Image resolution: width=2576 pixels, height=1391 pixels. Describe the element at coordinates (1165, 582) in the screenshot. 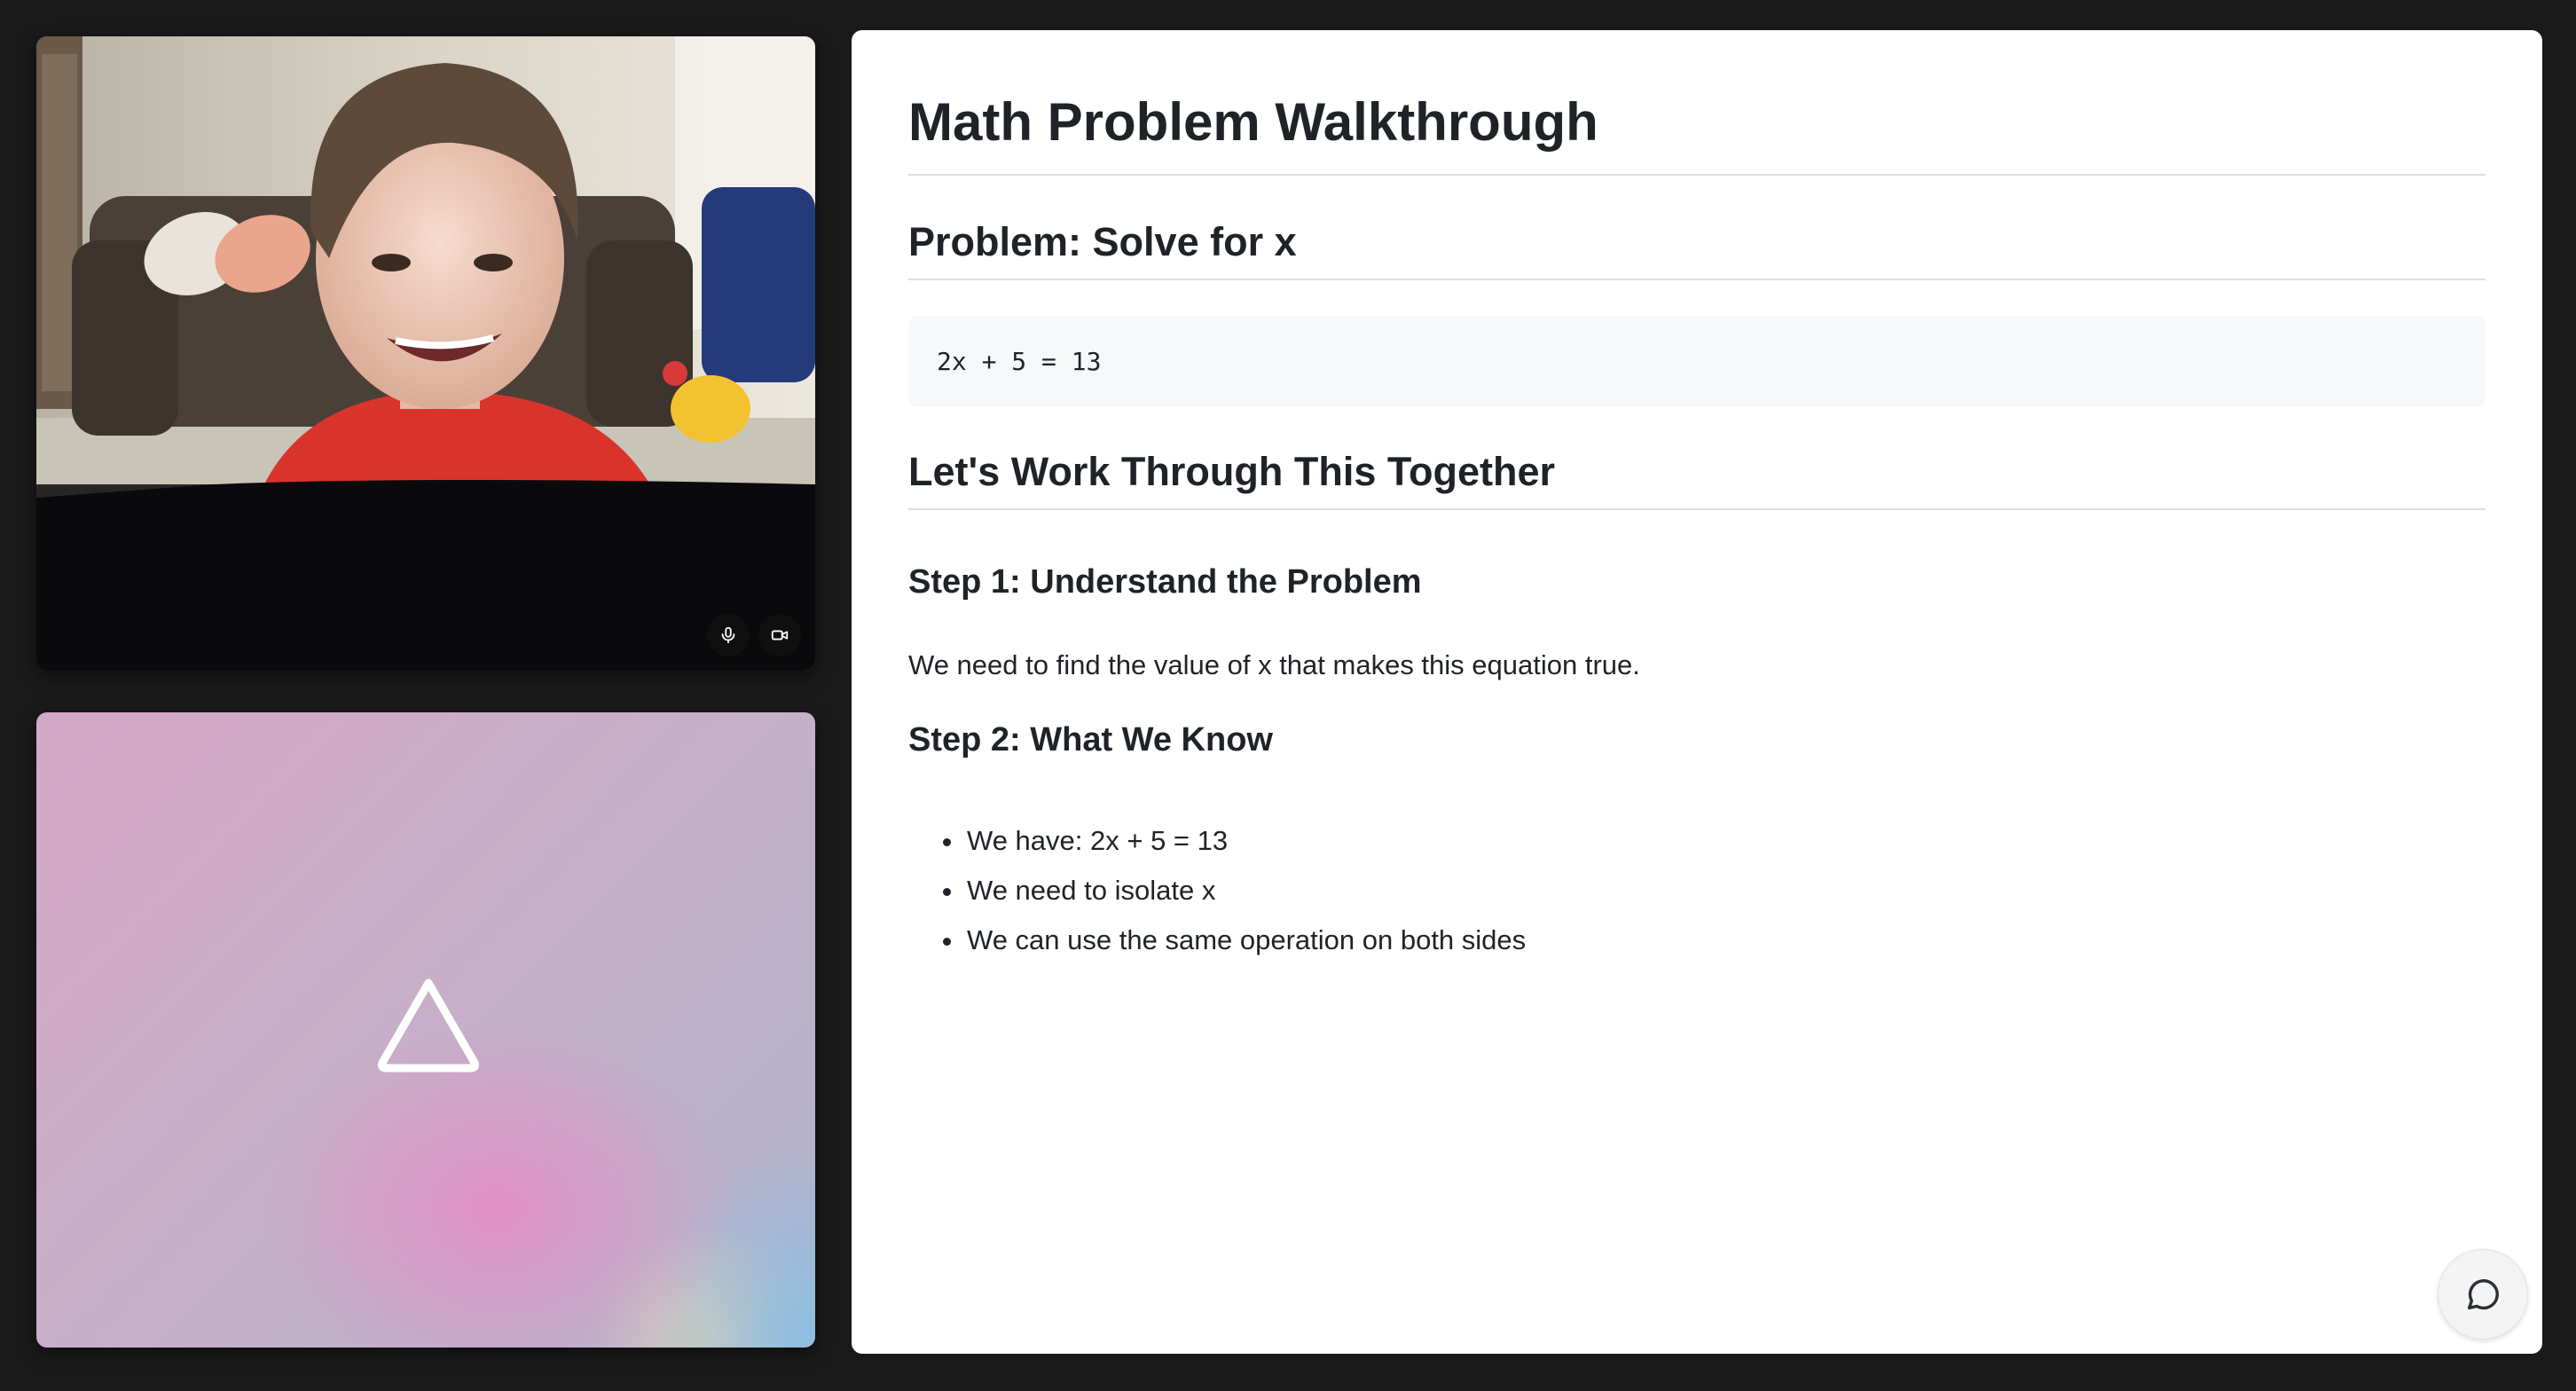

I see `step1-heading: Step 1: Understand the Problem` at that location.